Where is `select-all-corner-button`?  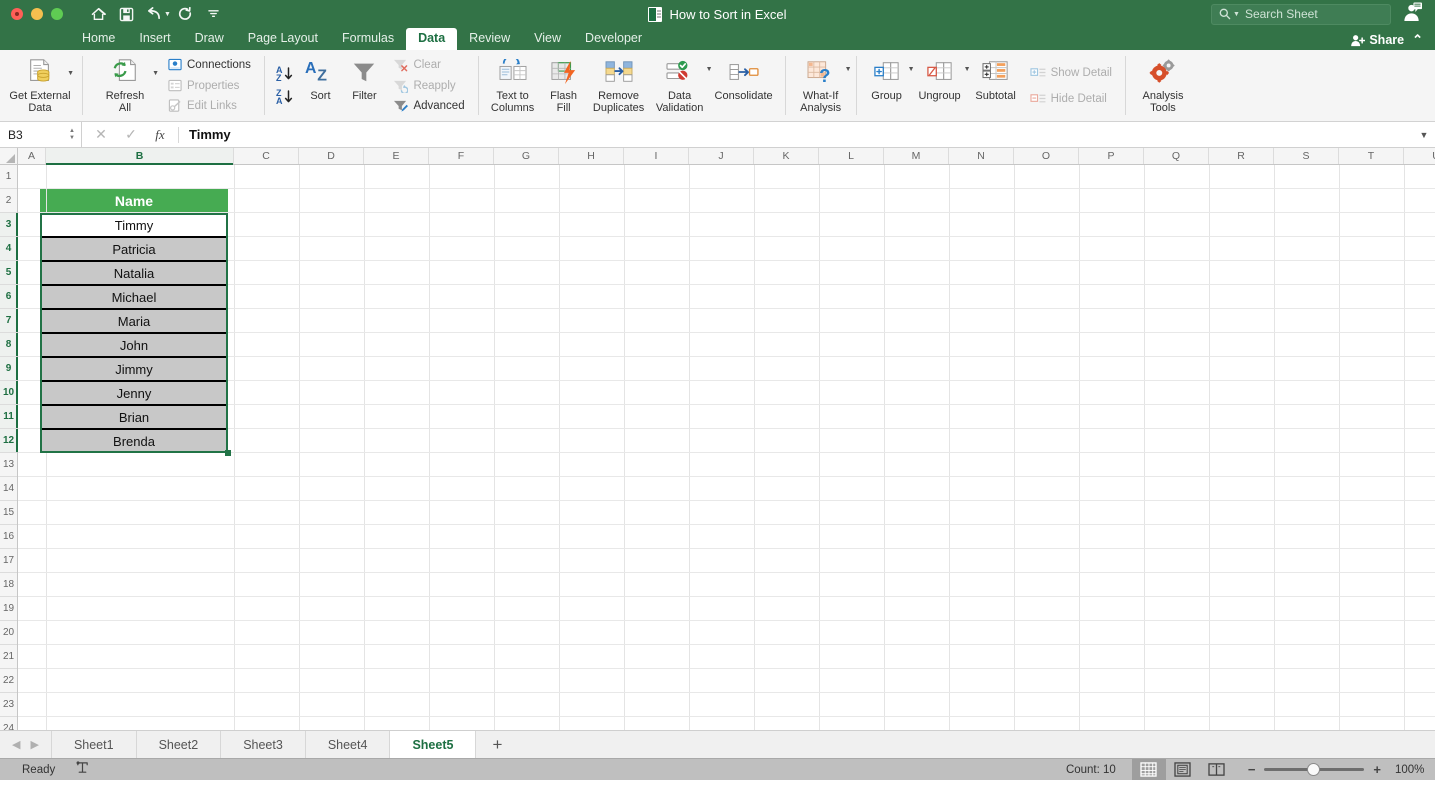
select-all-corner-button is located at coordinates (9, 156).